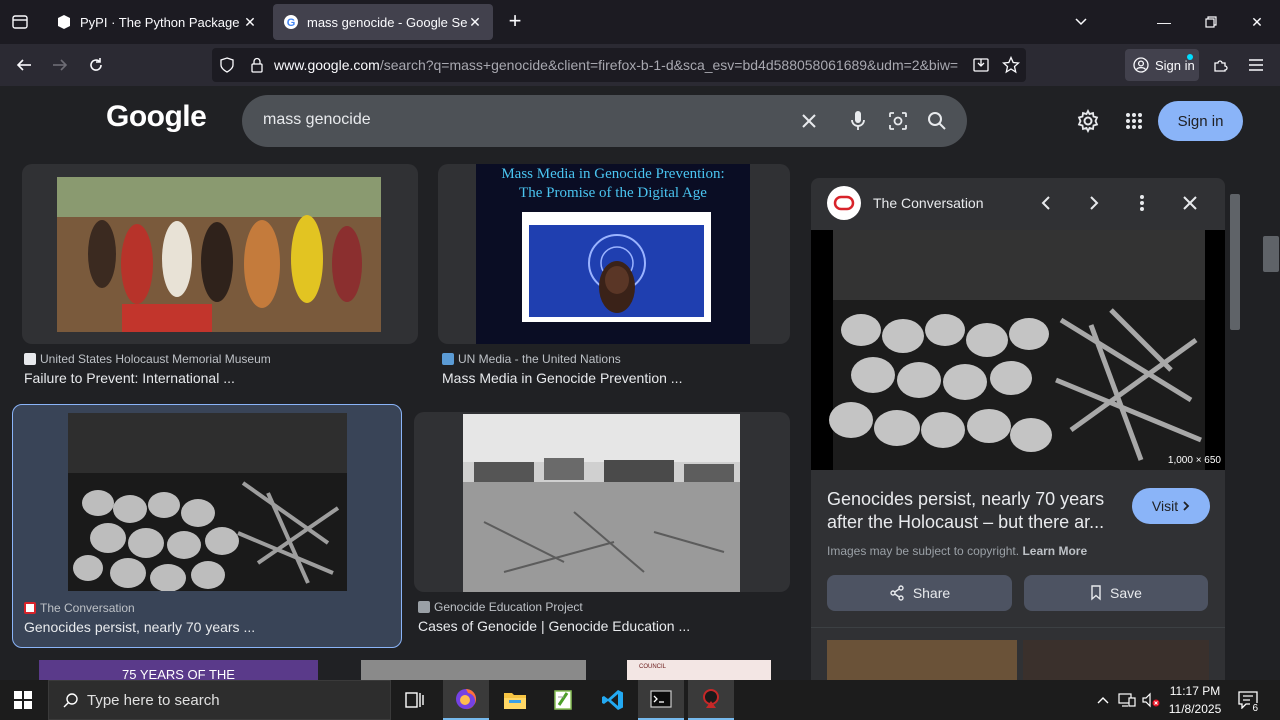 This screenshot has width=1280, height=720. What do you see at coordinates (1220, 65) in the screenshot?
I see `extensions-icon` at bounding box center [1220, 65].